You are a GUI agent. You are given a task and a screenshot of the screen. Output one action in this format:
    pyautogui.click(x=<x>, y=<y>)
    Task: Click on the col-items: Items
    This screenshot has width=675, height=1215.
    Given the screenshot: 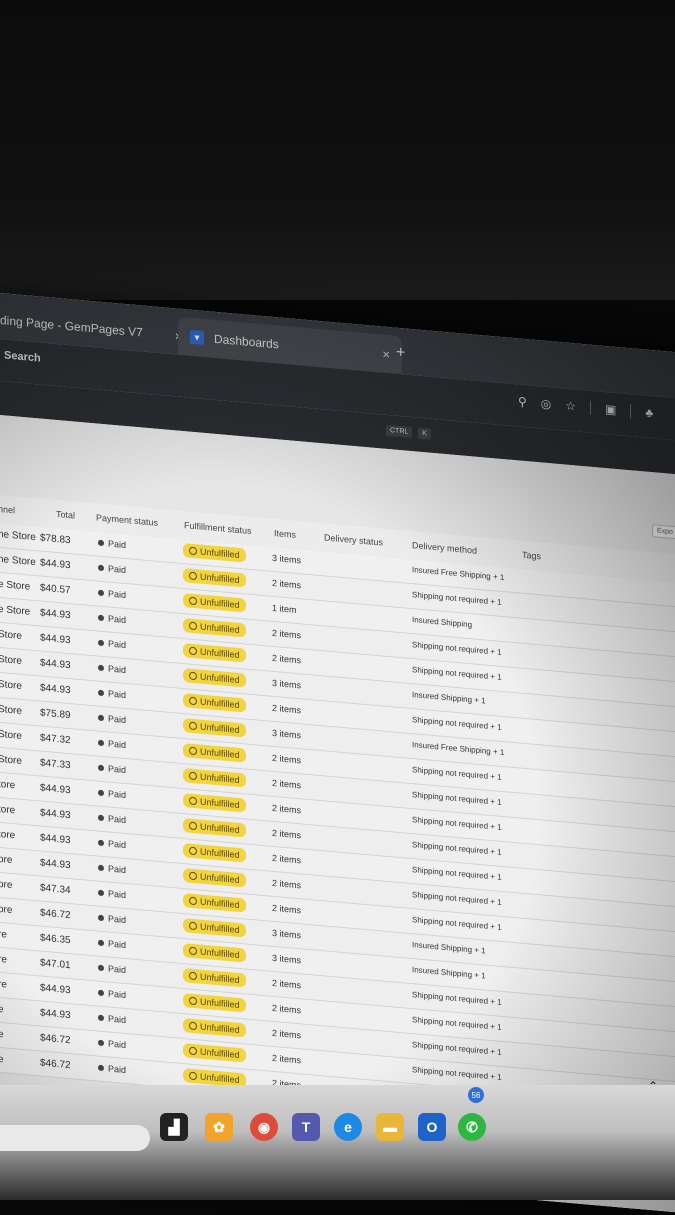 What is the action you would take?
    pyautogui.click(x=285, y=534)
    